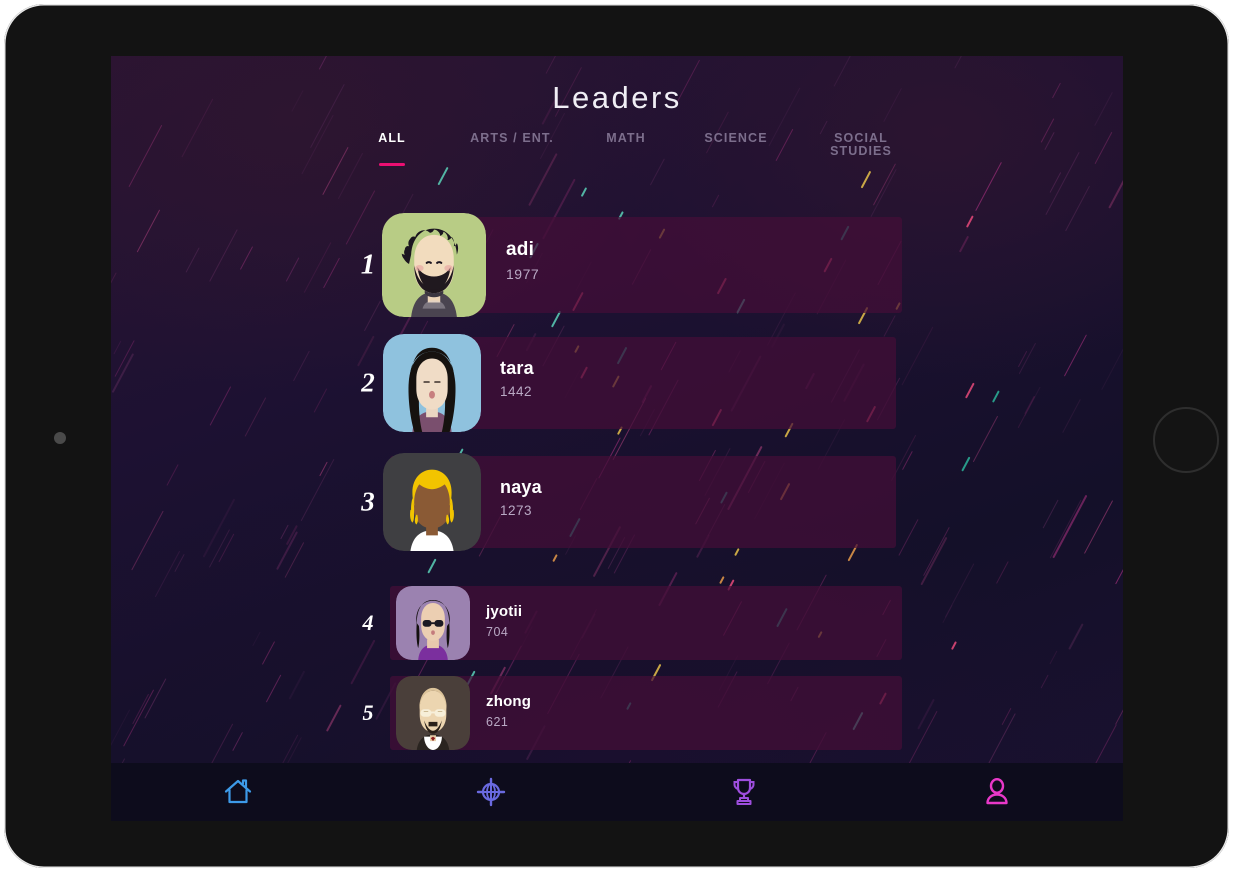 The height and width of the screenshot is (872, 1233). I want to click on leader-card: adi 1977, so click(642, 265).